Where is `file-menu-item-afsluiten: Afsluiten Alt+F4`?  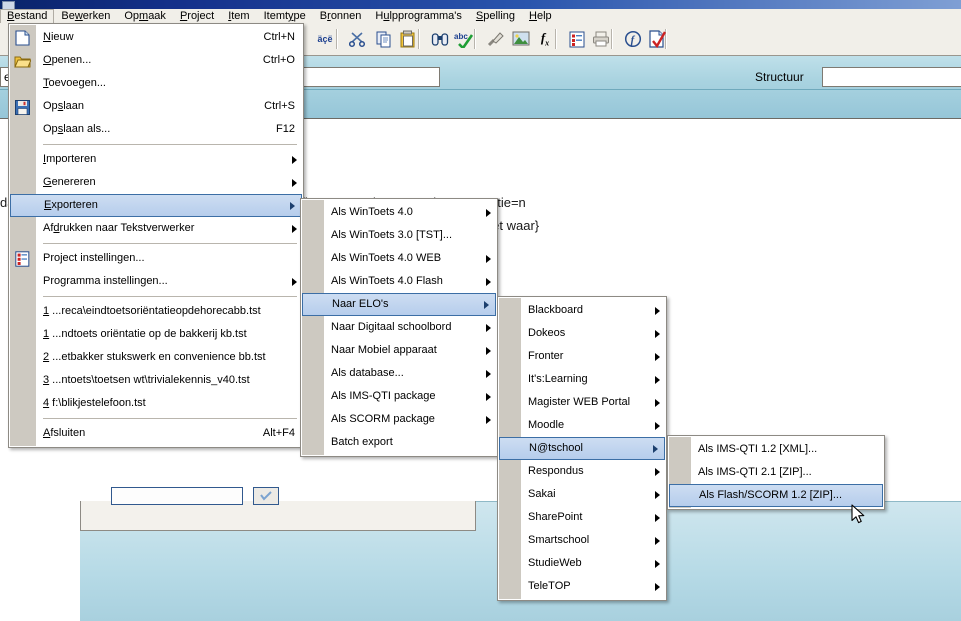 file-menu-item-afsluiten: Afsluiten Alt+F4 is located at coordinates (156, 433).